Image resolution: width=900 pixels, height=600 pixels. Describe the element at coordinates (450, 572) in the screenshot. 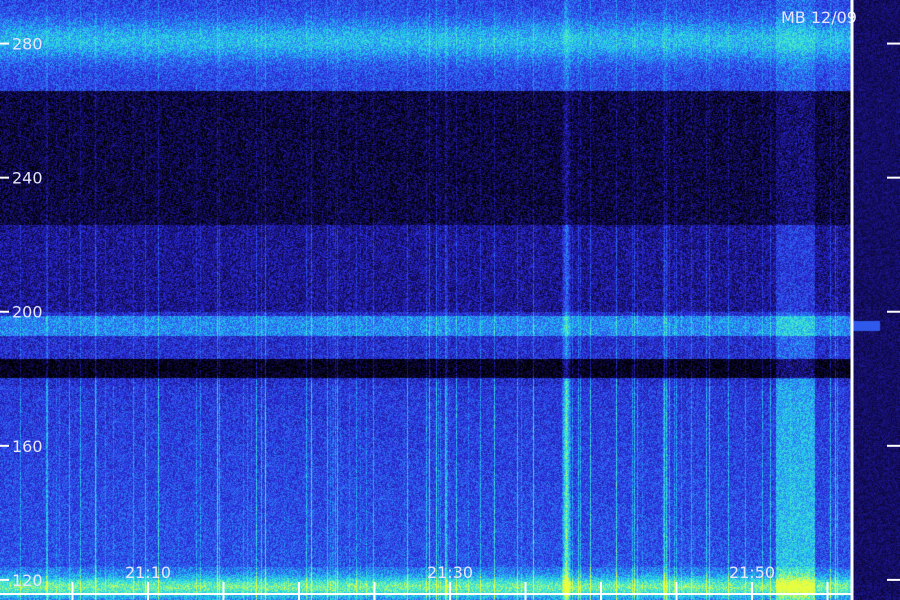

I see `x-tick-label: 21:30` at that location.